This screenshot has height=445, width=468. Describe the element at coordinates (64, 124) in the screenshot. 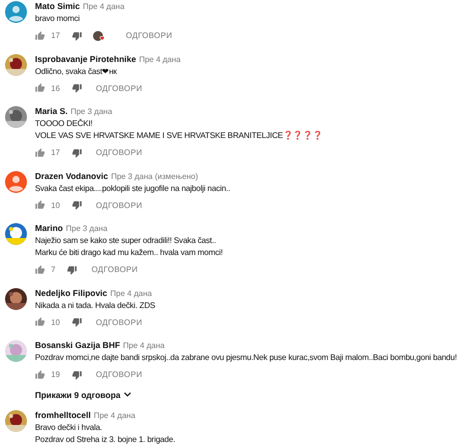

I see `comment-text: TOOOO DEČKI!` at that location.